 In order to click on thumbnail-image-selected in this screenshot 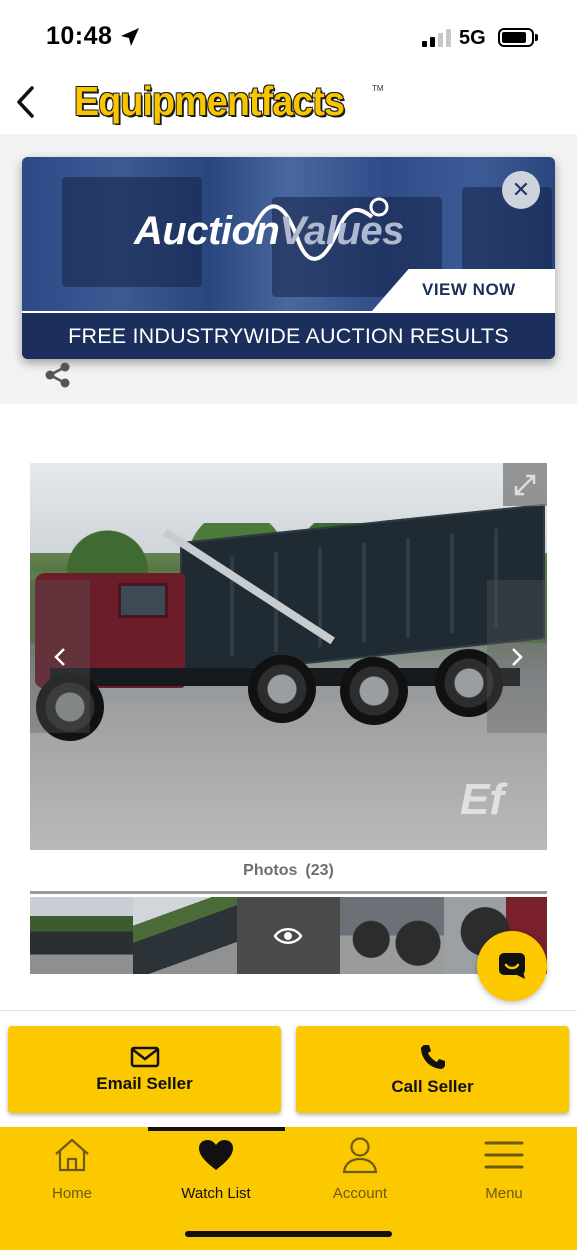, I will do `click(288, 935)`.